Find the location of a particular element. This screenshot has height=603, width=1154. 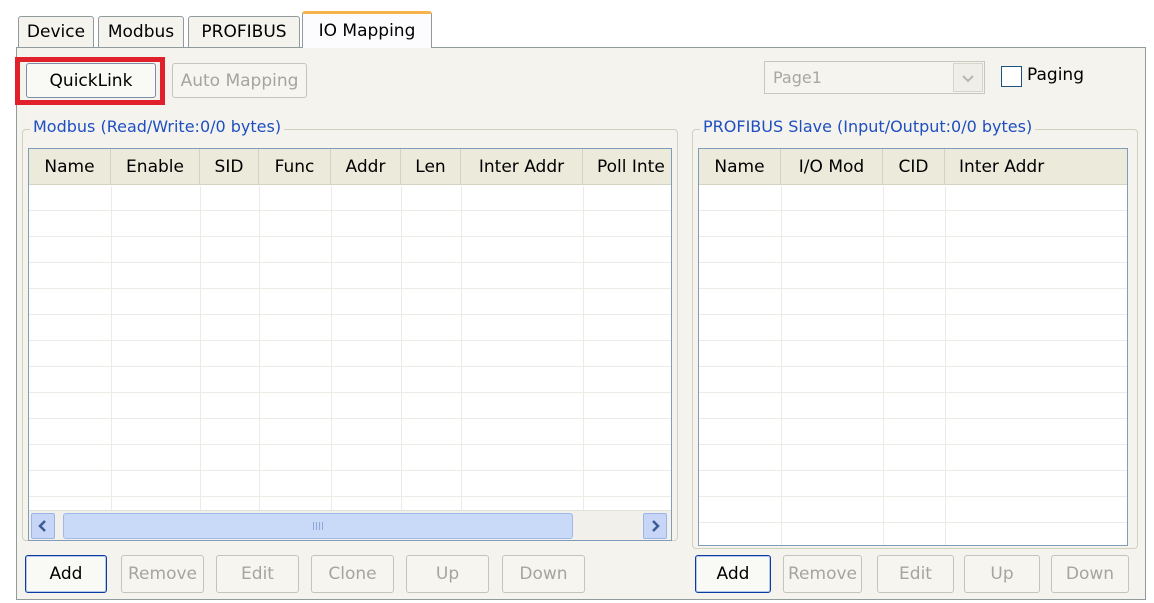

column-header: CID is located at coordinates (914, 167).